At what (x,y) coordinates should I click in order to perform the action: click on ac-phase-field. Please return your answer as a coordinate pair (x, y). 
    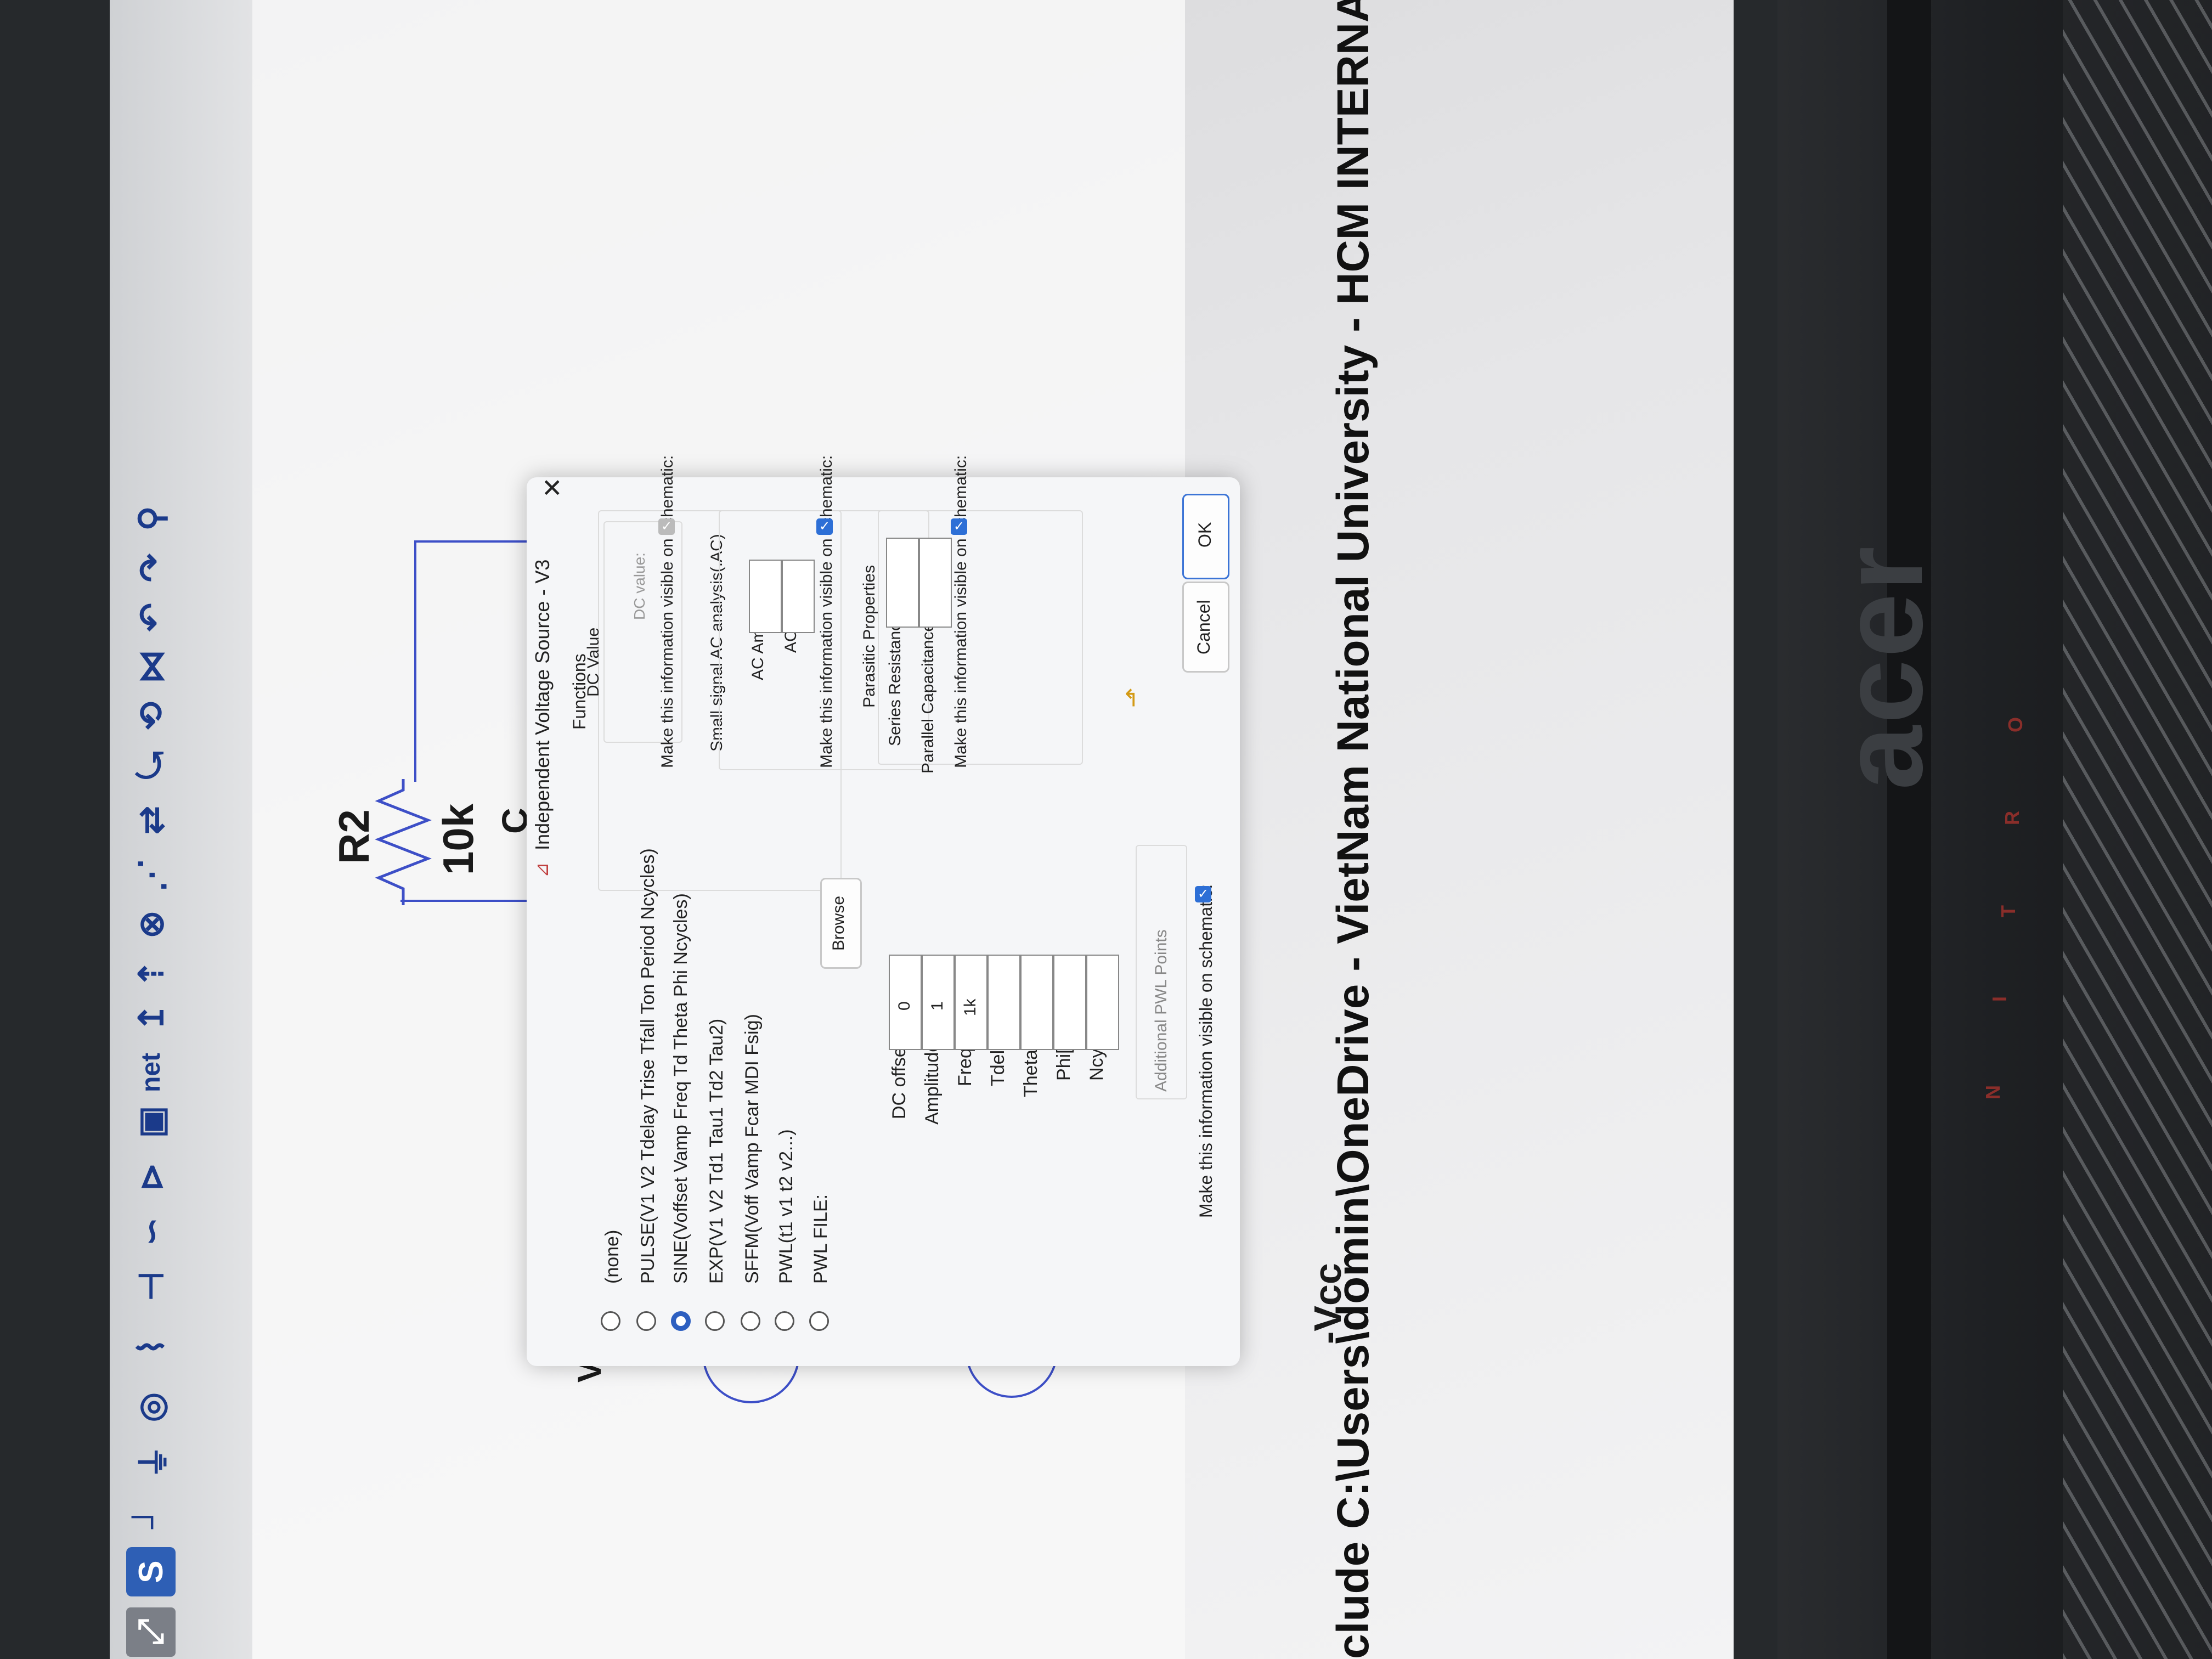
    Looking at the image, I should click on (799, 596).